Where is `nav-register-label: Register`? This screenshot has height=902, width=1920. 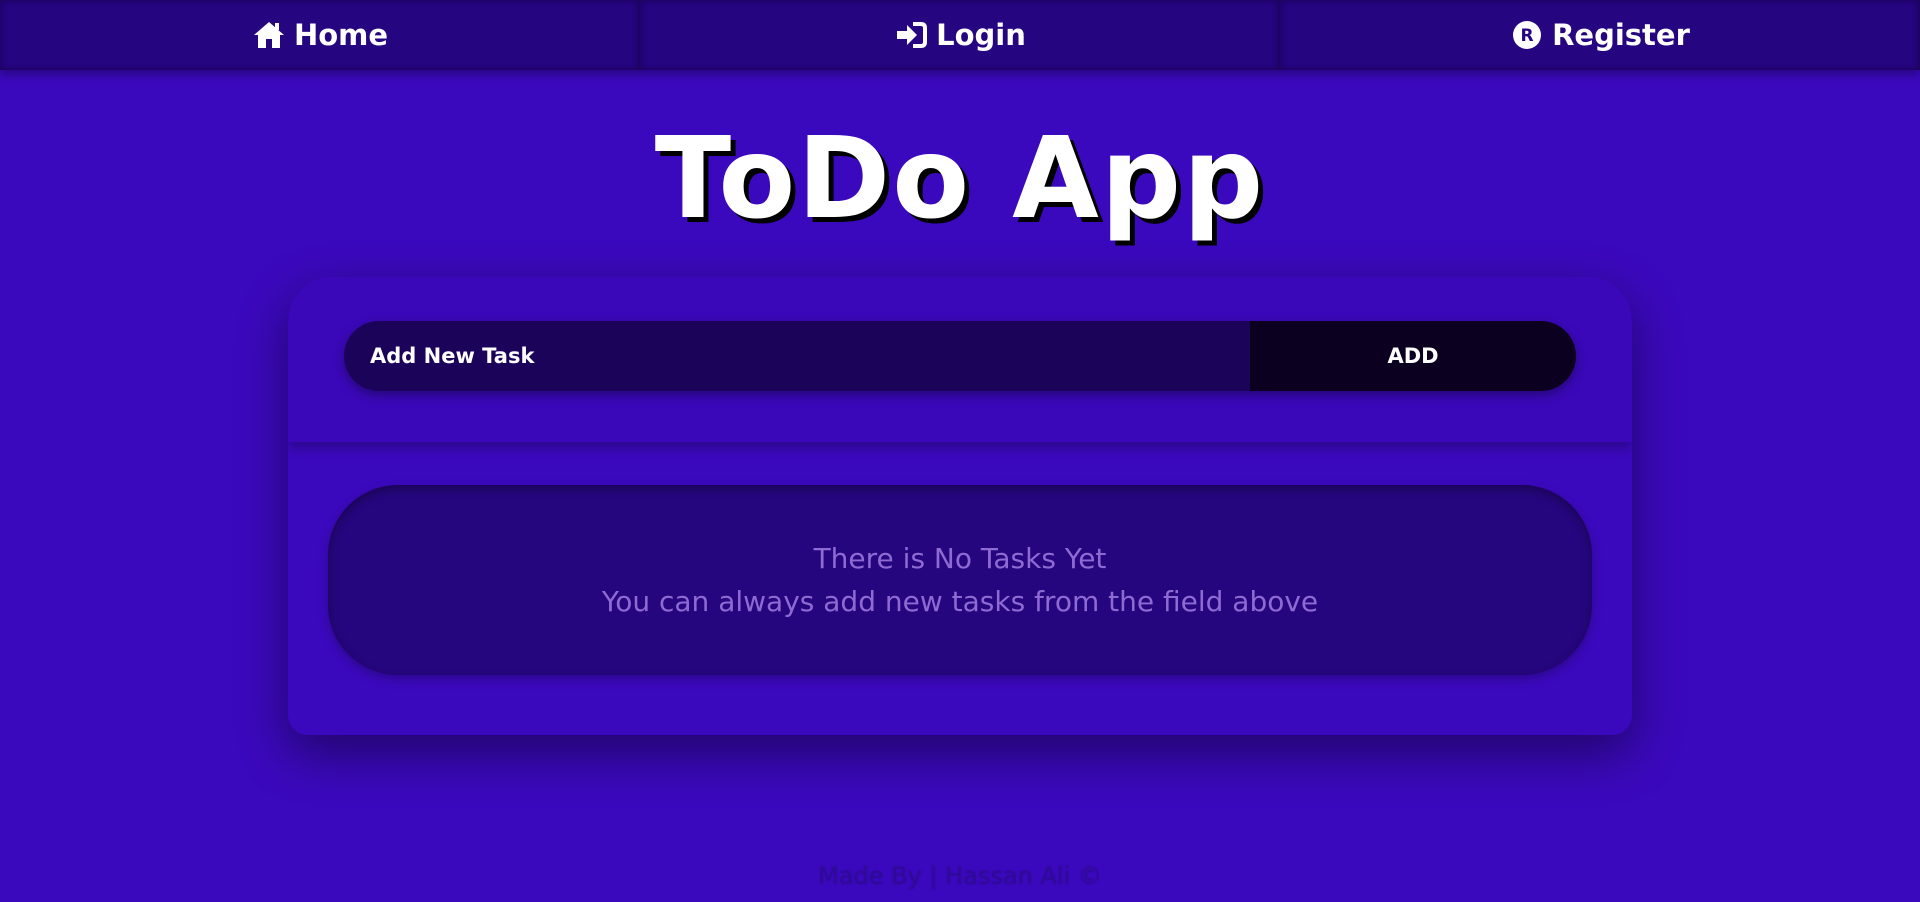 nav-register-label: Register is located at coordinates (1621, 35).